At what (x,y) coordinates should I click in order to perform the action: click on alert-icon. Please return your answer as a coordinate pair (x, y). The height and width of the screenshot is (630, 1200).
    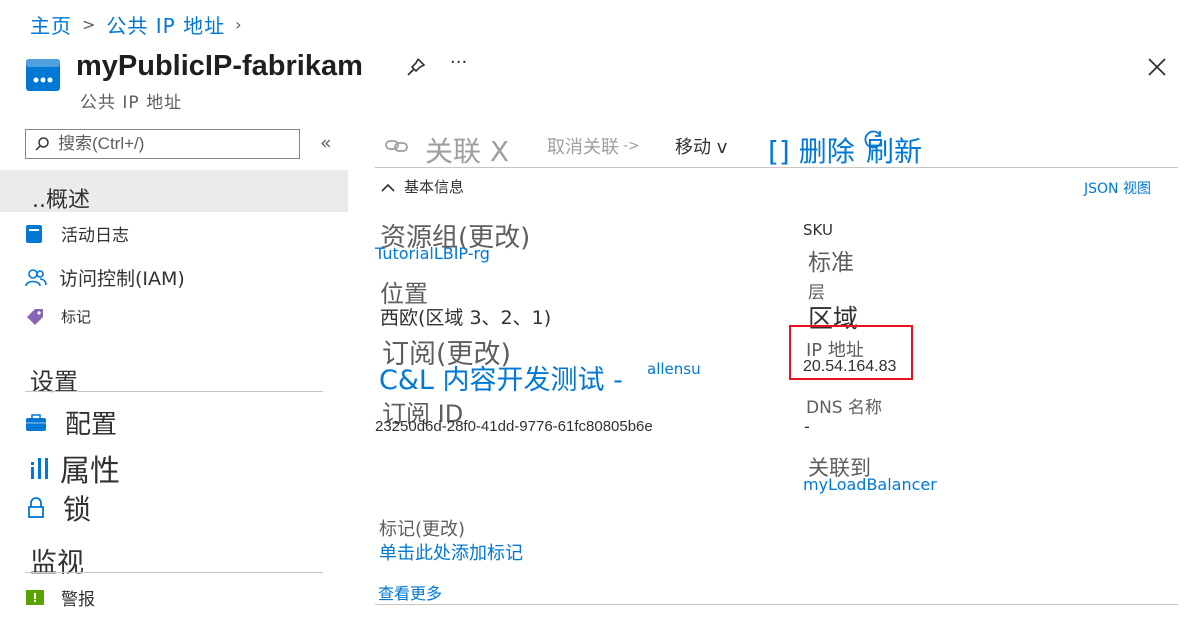
    Looking at the image, I should click on (35, 597).